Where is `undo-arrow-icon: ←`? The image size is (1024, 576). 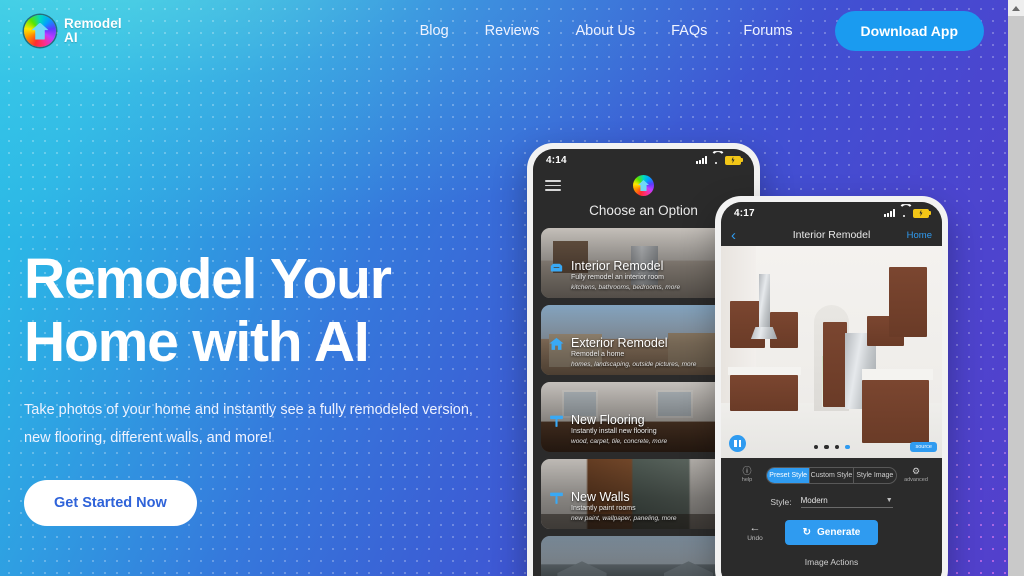 undo-arrow-icon: ← is located at coordinates (755, 528).